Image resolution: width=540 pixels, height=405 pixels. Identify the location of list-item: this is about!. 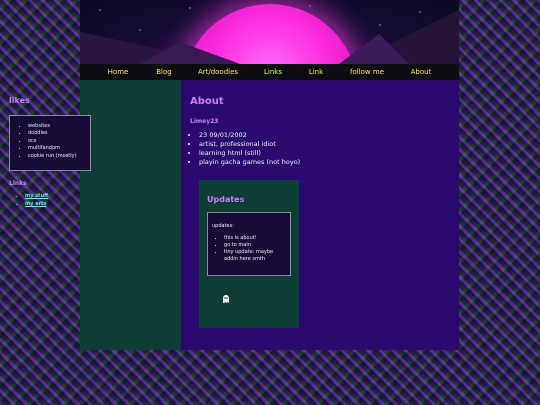
(255, 238).